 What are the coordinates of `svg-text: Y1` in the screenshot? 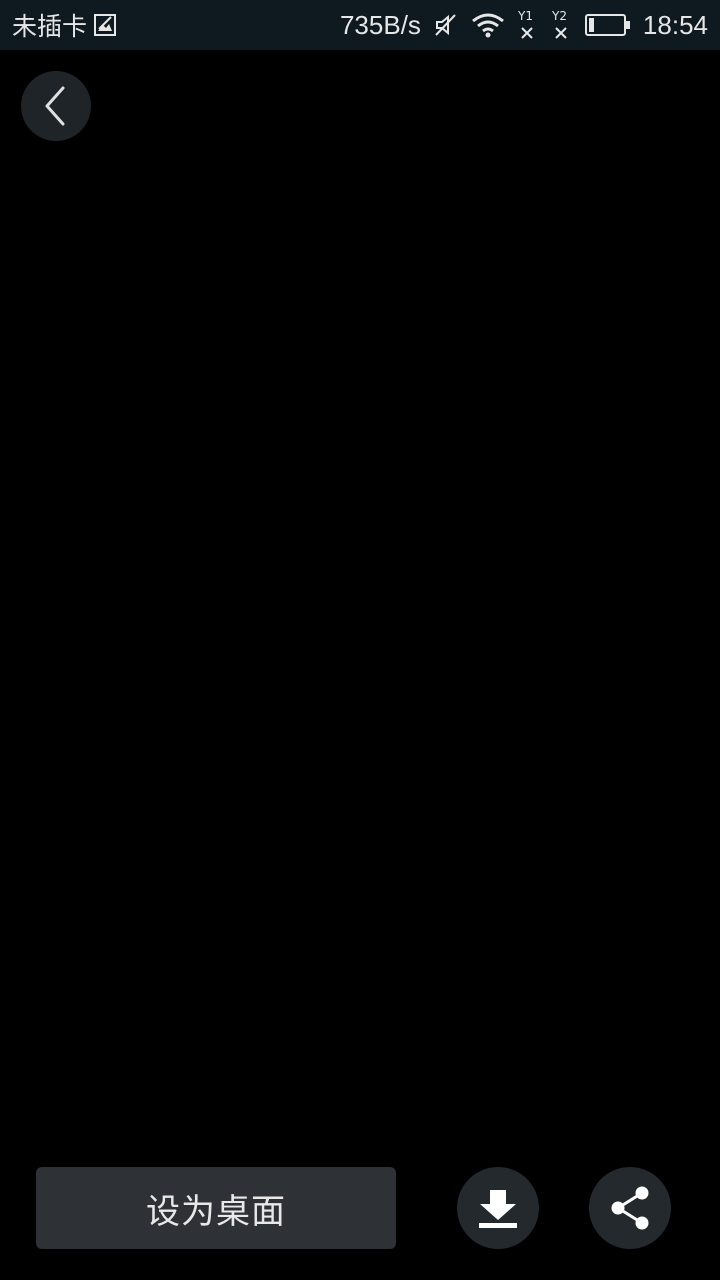 It's located at (525, 16).